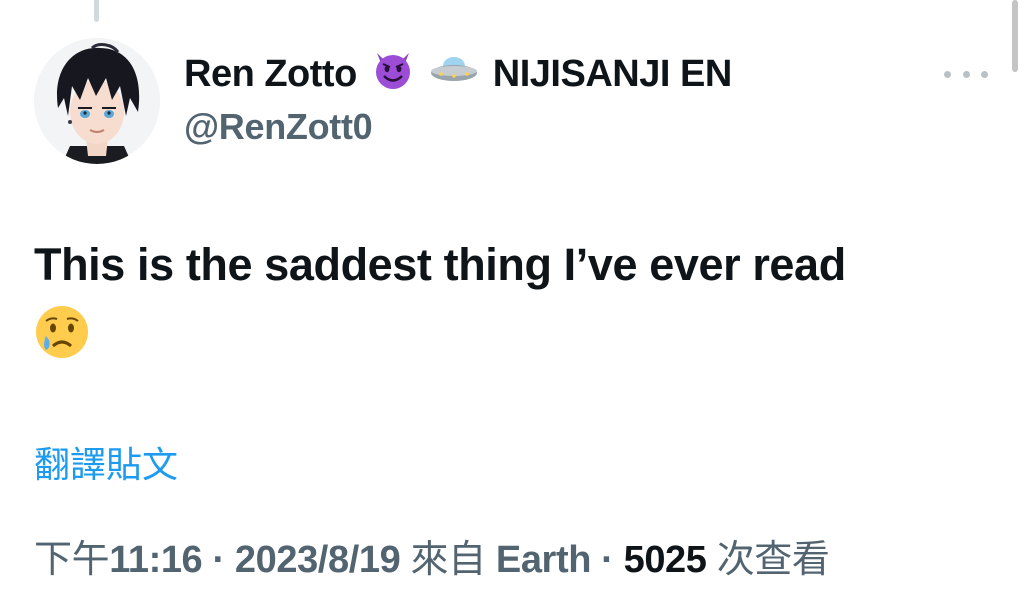  I want to click on display-name: Ren Zotto, so click(270, 74).